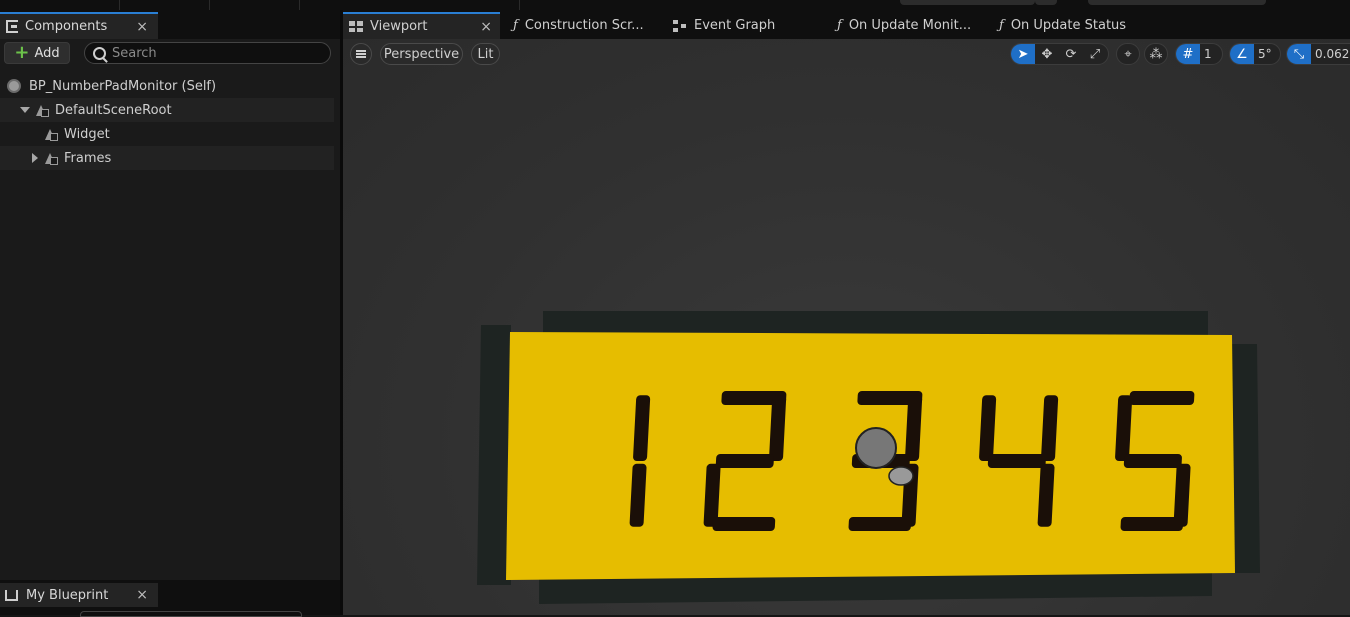 Image resolution: width=1350 pixels, height=617 pixels. What do you see at coordinates (1023, 54) in the screenshot?
I see `select-mode-icon: ➤` at bounding box center [1023, 54].